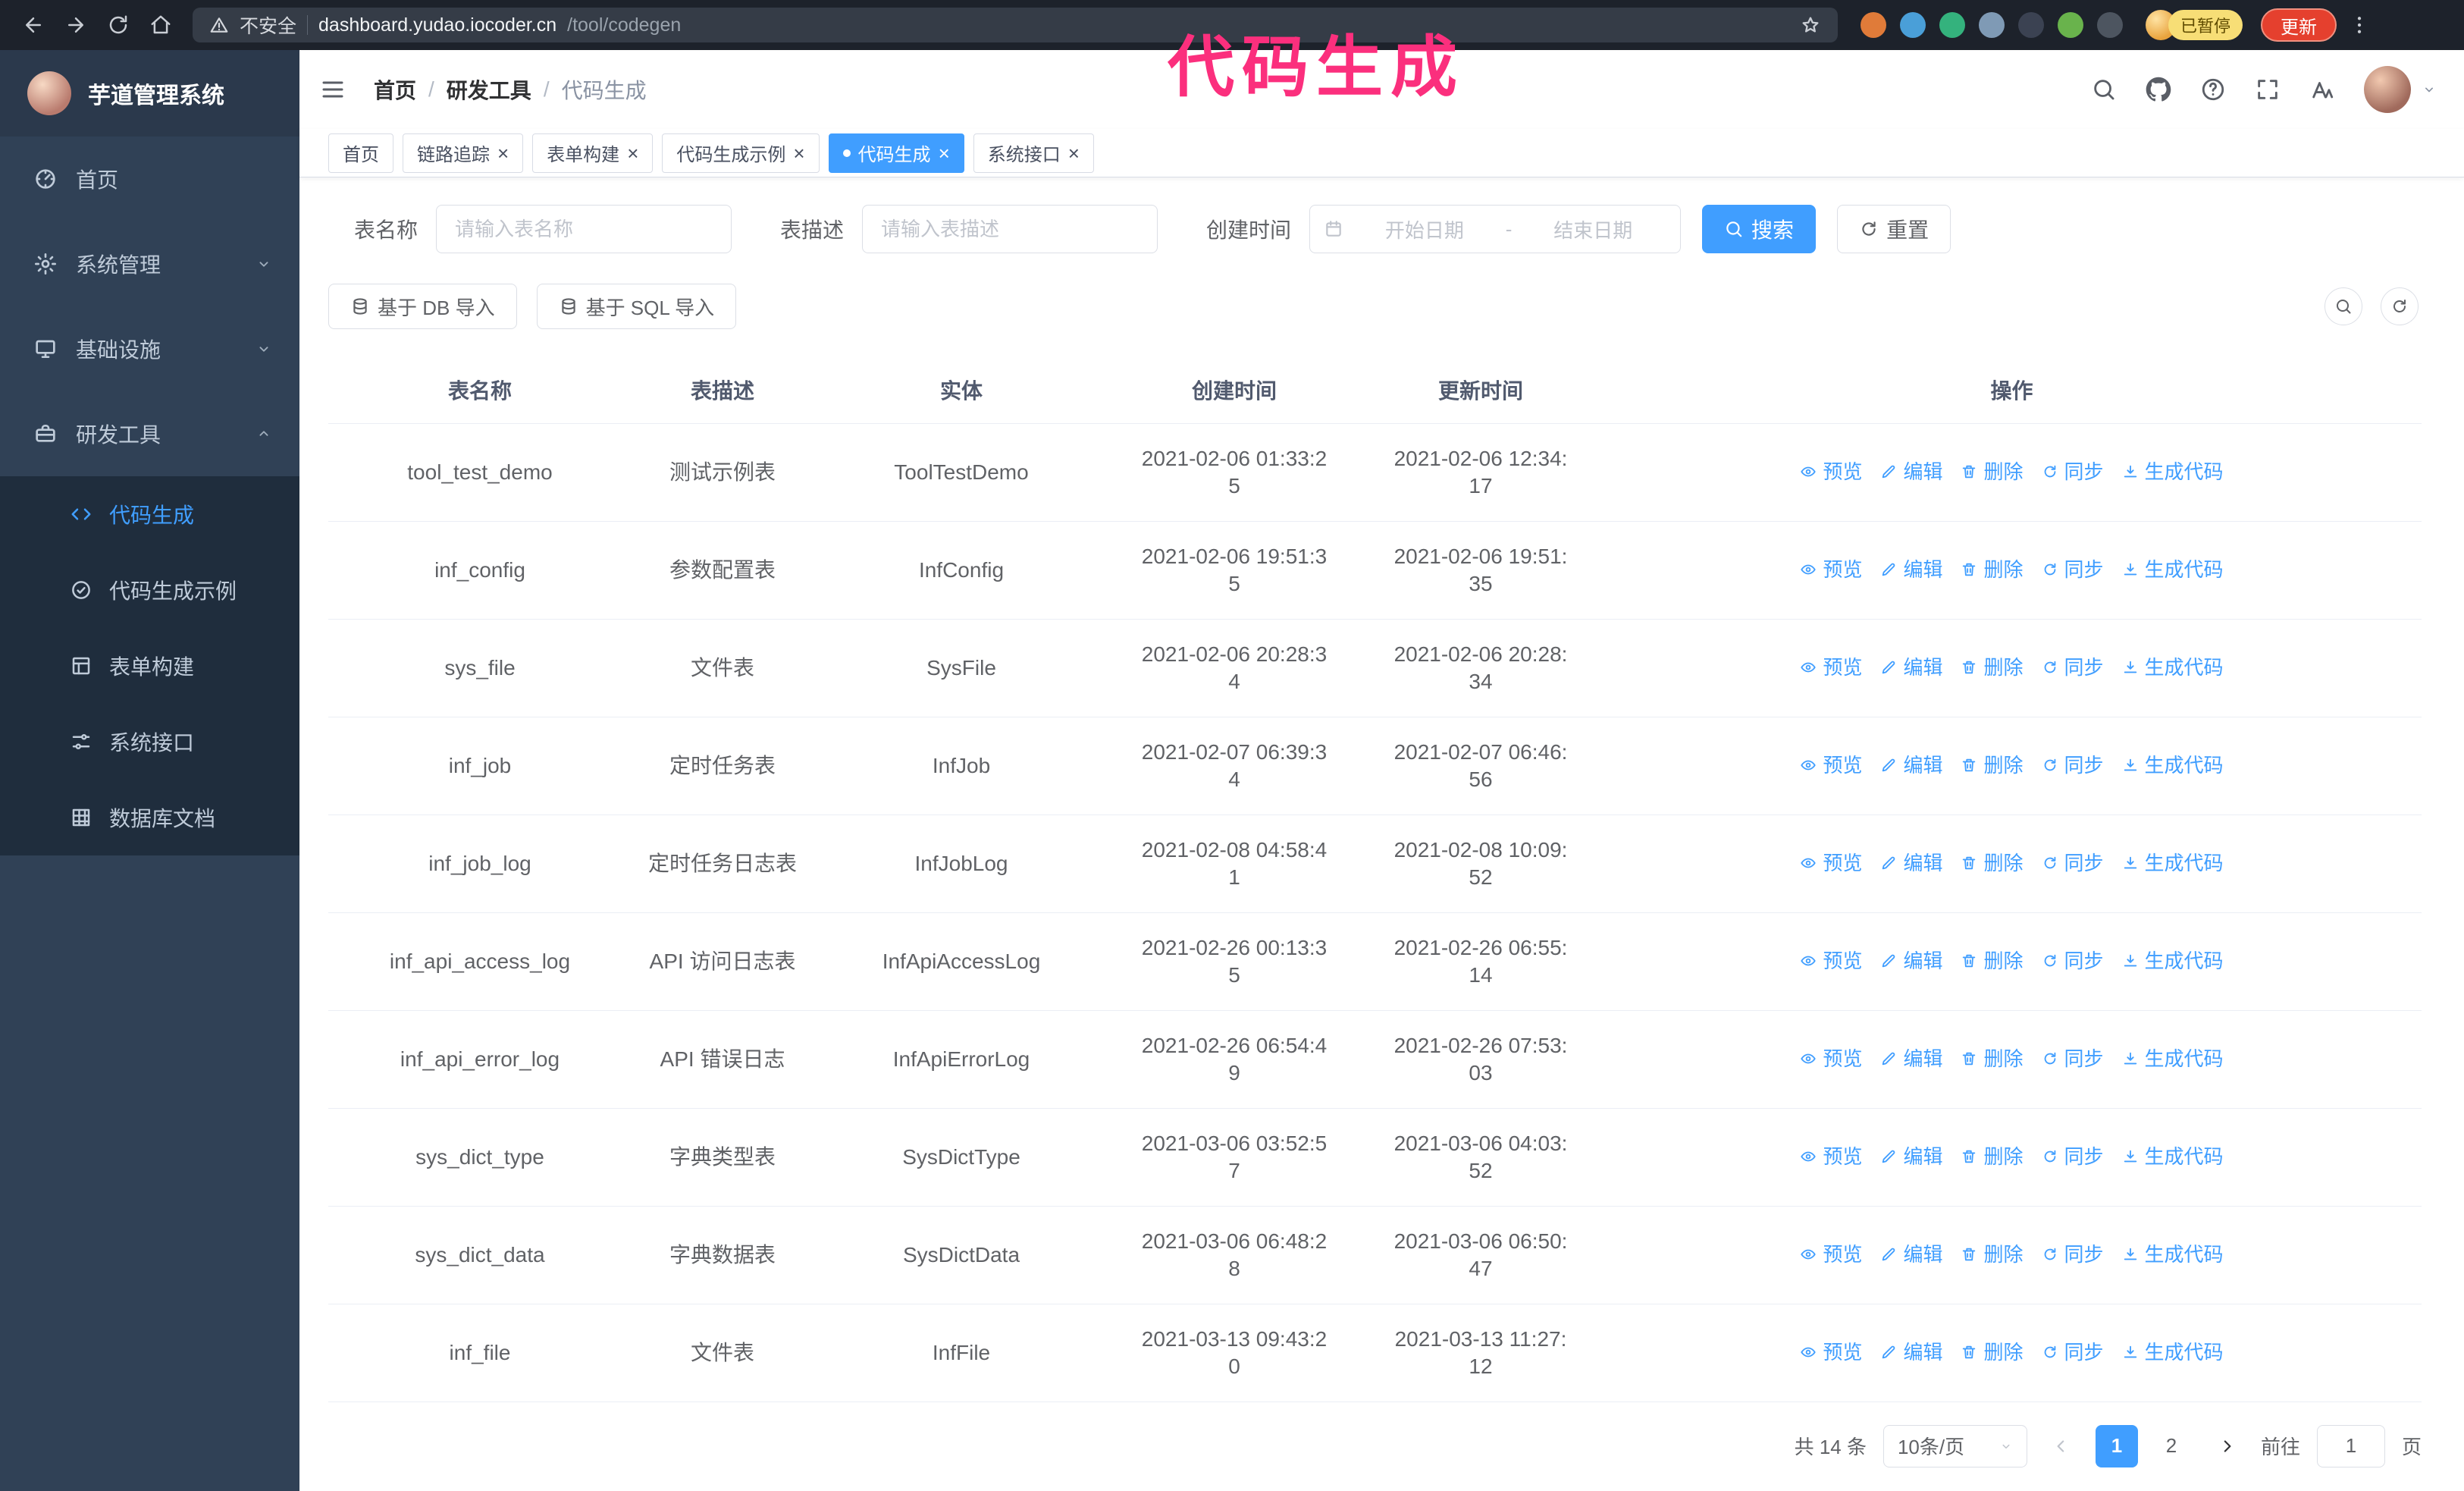 The height and width of the screenshot is (1491, 2464). What do you see at coordinates (2213, 89) in the screenshot?
I see `help-button` at bounding box center [2213, 89].